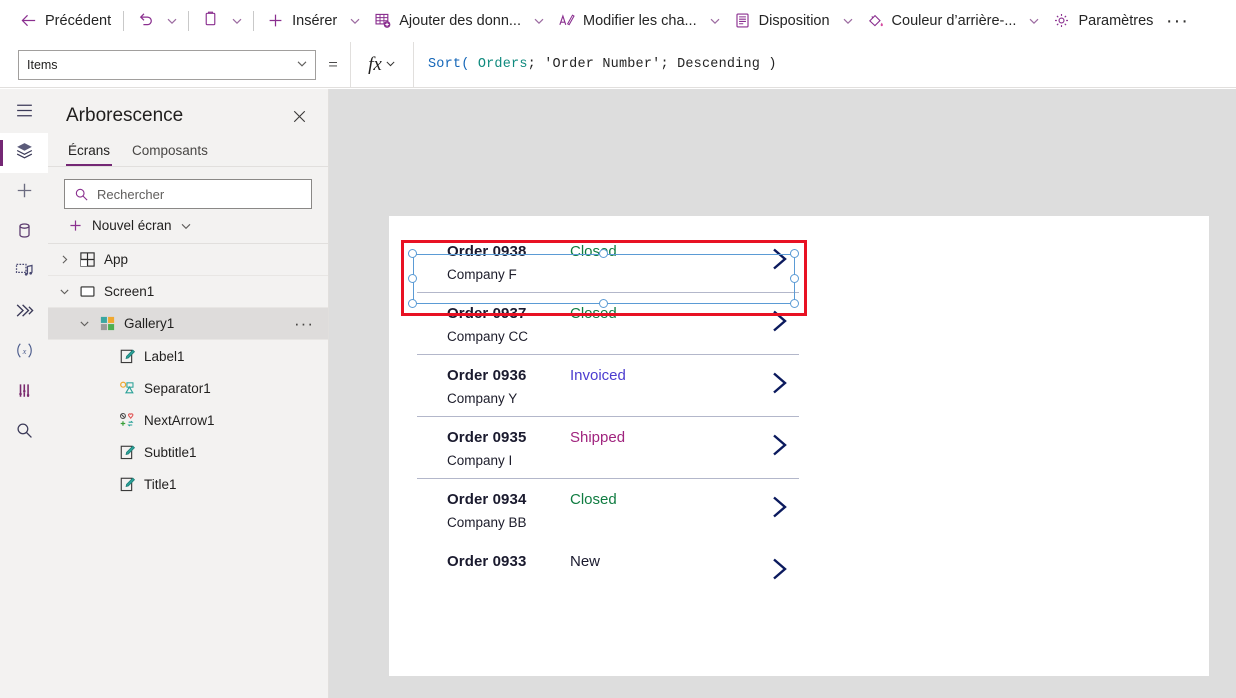 The image size is (1236, 698). Describe the element at coordinates (488, 336) in the screenshot. I see `gallery-row-subtitle: Company CC` at that location.